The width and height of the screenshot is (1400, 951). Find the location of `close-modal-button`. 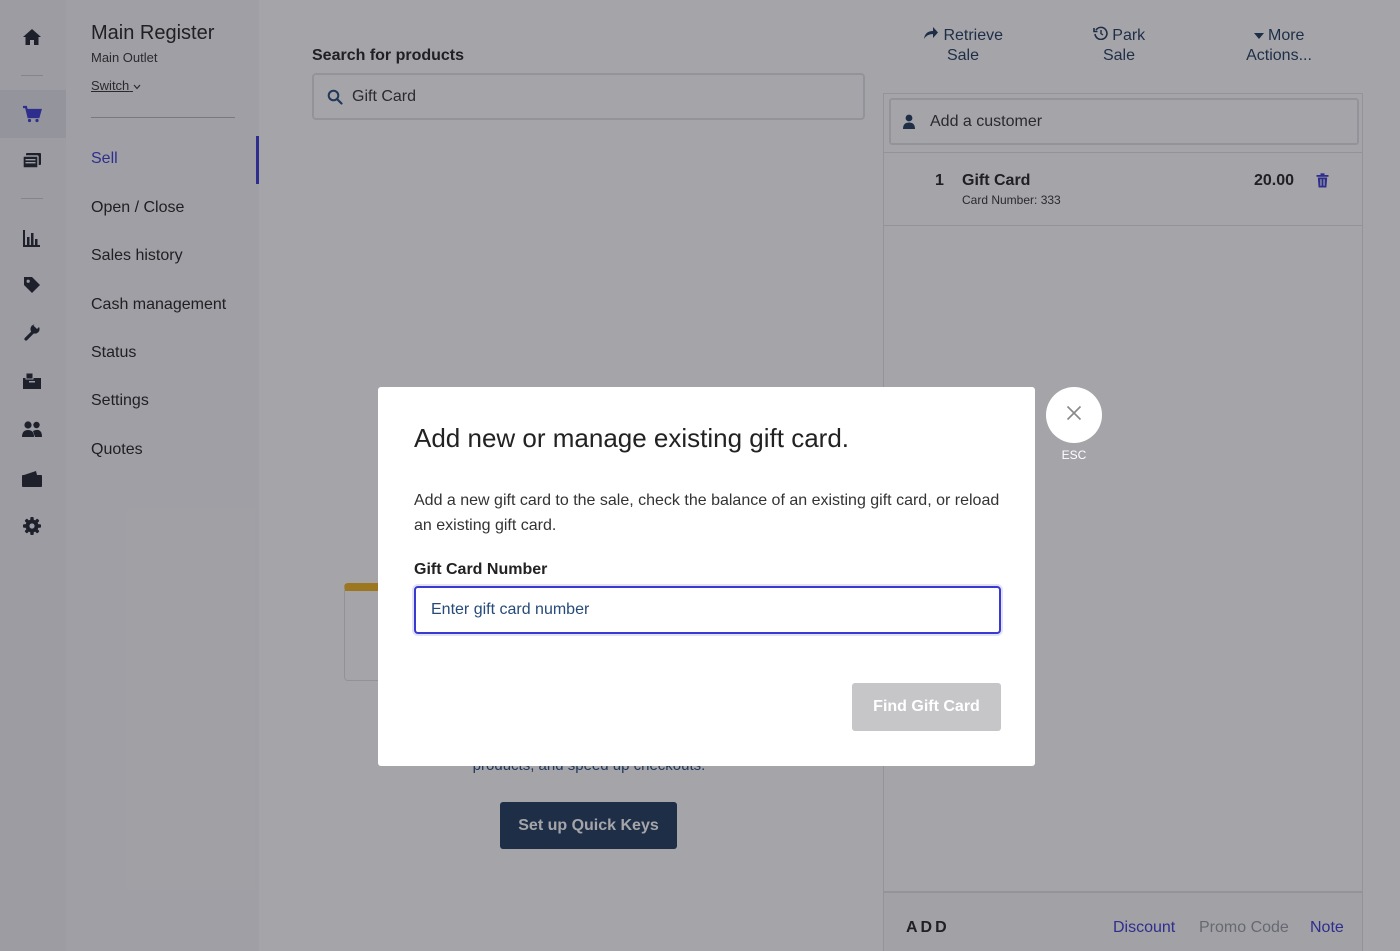

close-modal-button is located at coordinates (1074, 415).